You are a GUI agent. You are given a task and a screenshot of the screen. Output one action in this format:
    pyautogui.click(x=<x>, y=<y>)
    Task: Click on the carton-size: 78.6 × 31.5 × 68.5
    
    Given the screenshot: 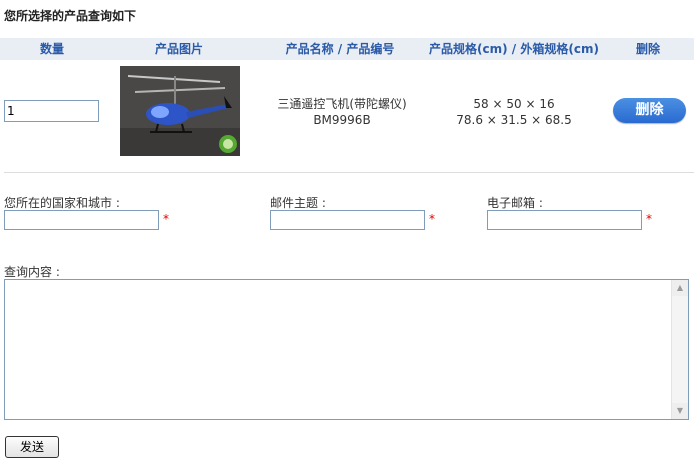 What is the action you would take?
    pyautogui.click(x=514, y=120)
    